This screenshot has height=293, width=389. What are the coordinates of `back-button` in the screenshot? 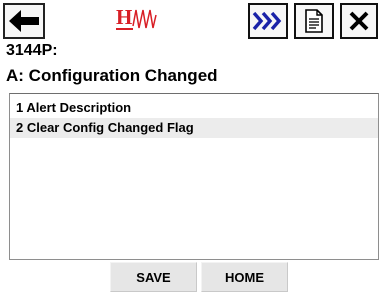 It's located at (24, 21).